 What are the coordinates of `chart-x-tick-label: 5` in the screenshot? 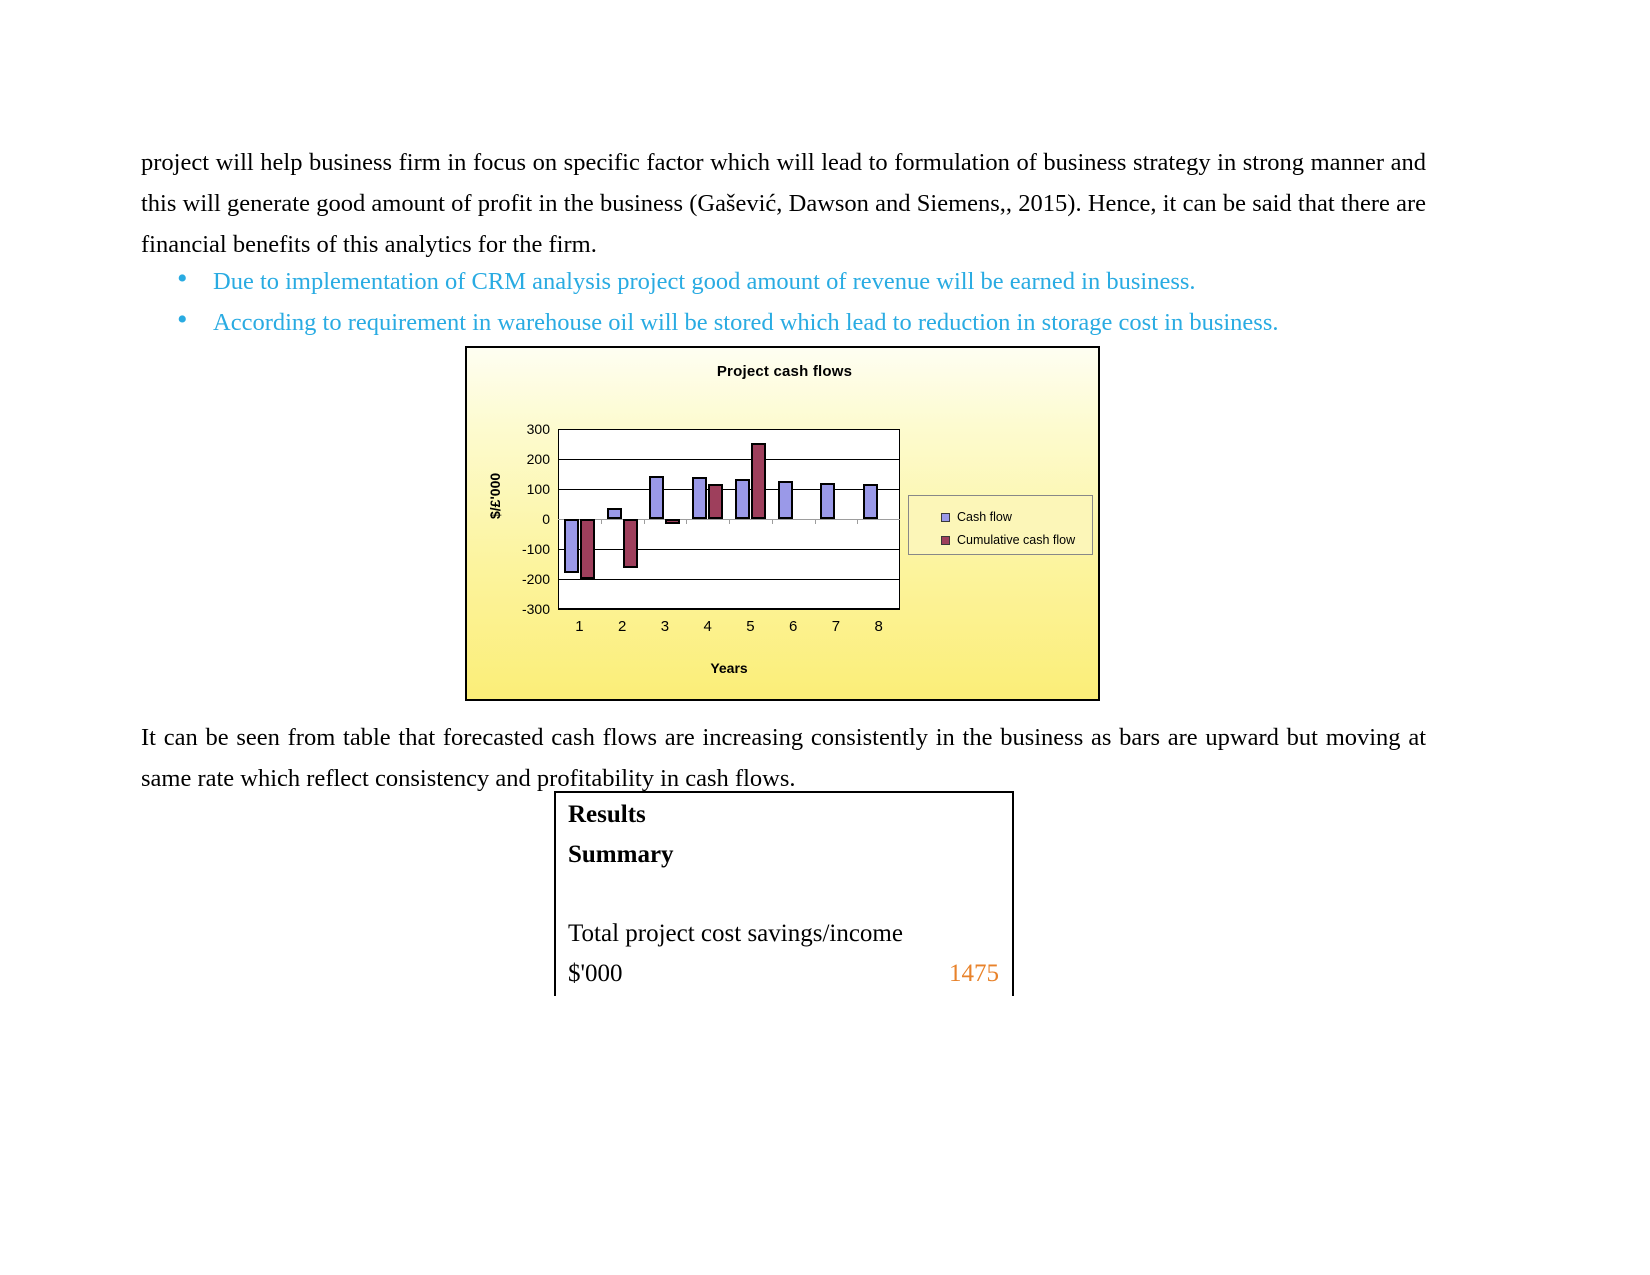 It's located at (750, 626).